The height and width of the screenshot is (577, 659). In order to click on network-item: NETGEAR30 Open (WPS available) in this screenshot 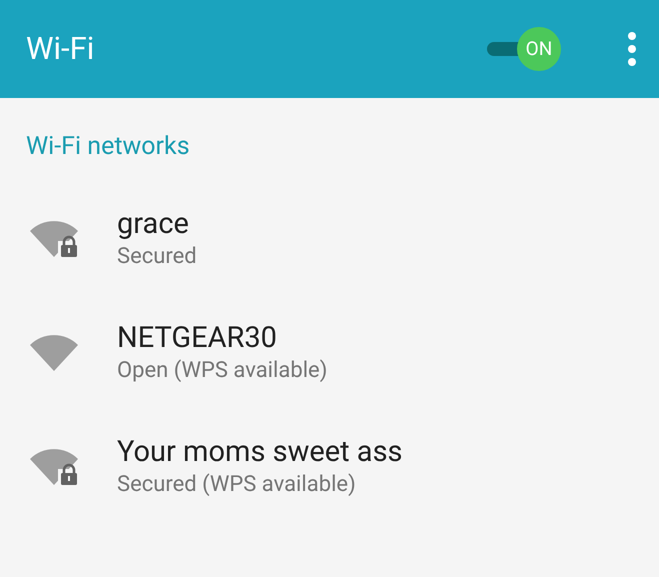, I will do `click(329, 353)`.